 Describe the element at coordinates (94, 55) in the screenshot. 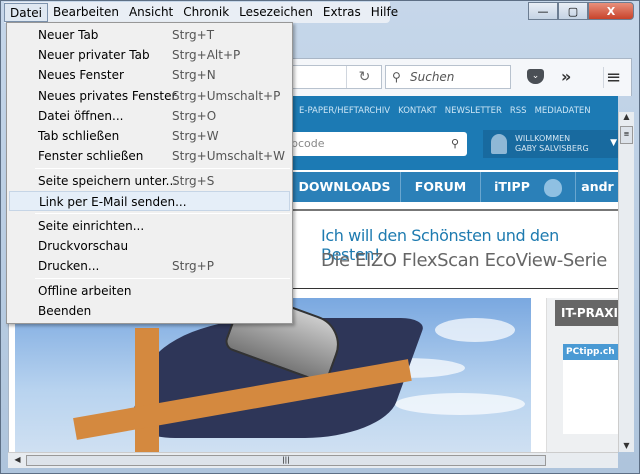

I see `menu-item-label: Neuer privater Tab` at that location.